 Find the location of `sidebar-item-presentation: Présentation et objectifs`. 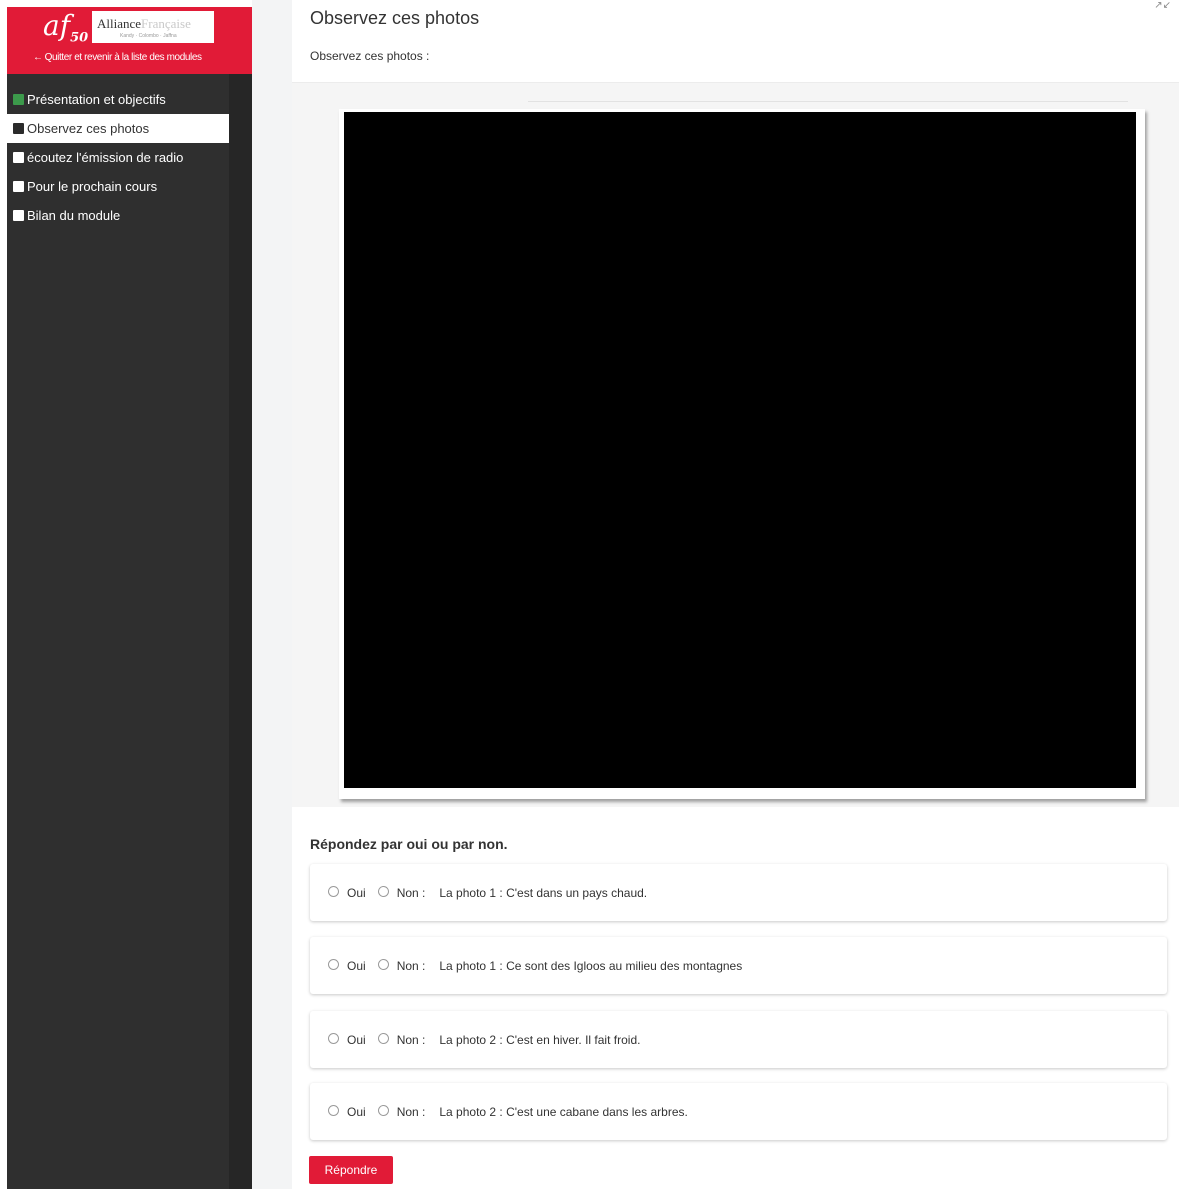

sidebar-item-presentation: Présentation et objectifs is located at coordinates (118, 99).